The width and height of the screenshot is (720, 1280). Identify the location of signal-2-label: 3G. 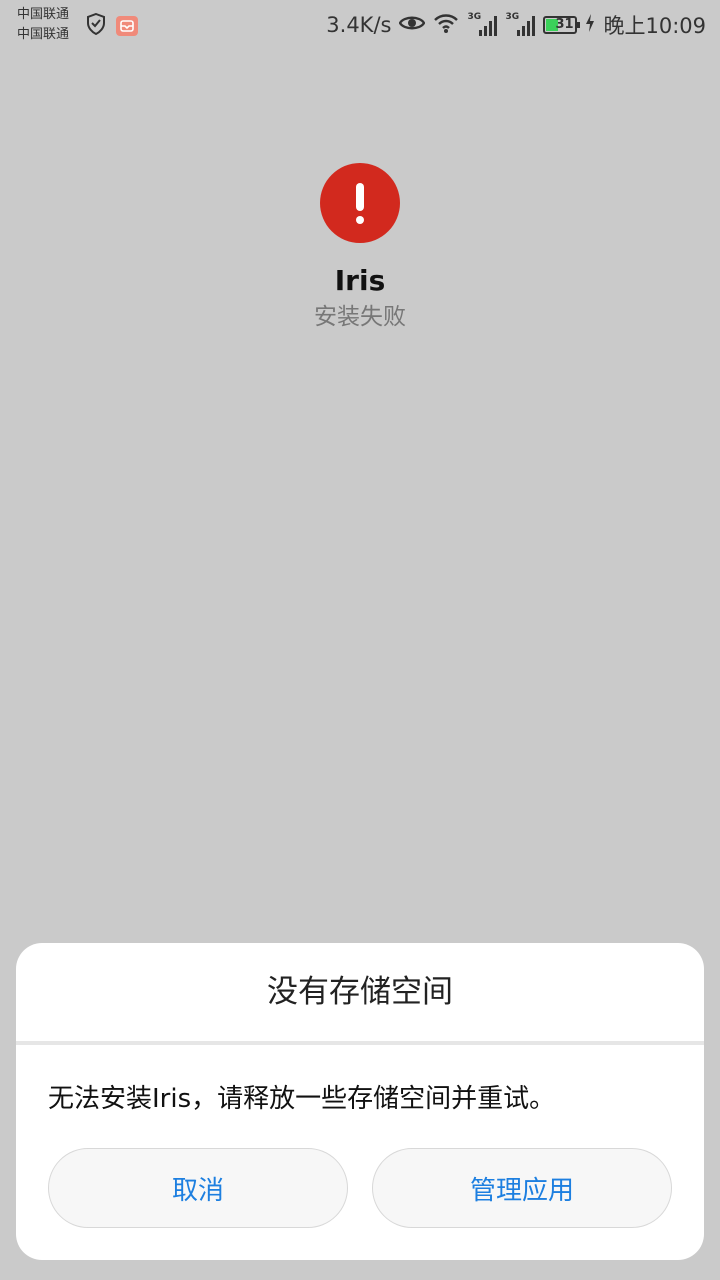
(512, 17).